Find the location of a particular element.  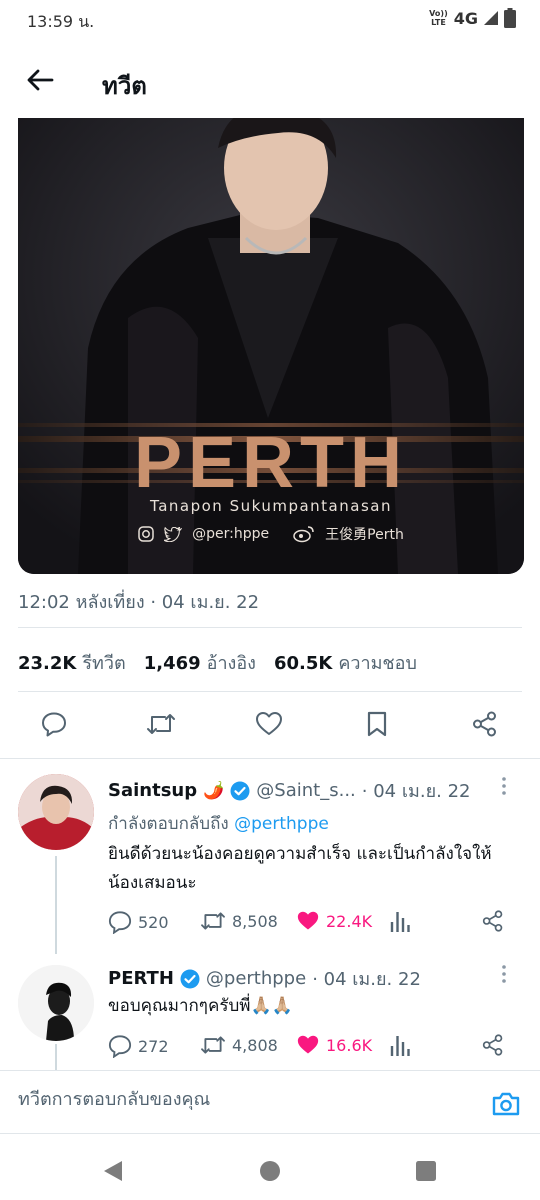

bookmark-icon is located at coordinates (377, 724).